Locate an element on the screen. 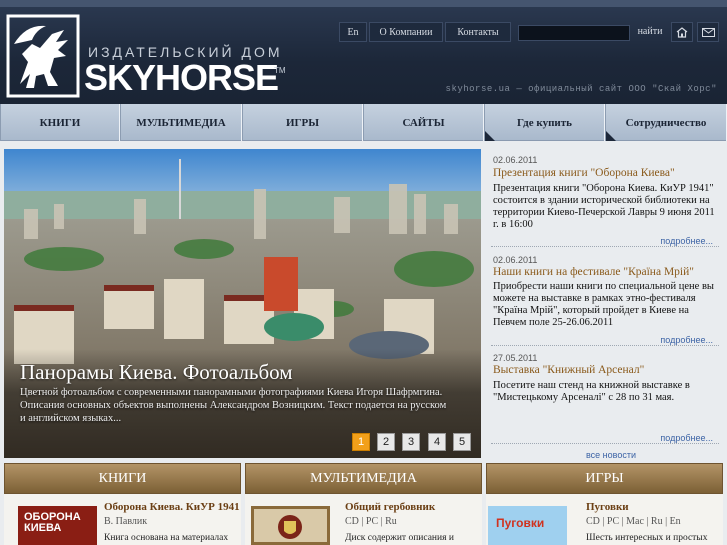  nav-books-label: КНИГИ is located at coordinates (60, 122).